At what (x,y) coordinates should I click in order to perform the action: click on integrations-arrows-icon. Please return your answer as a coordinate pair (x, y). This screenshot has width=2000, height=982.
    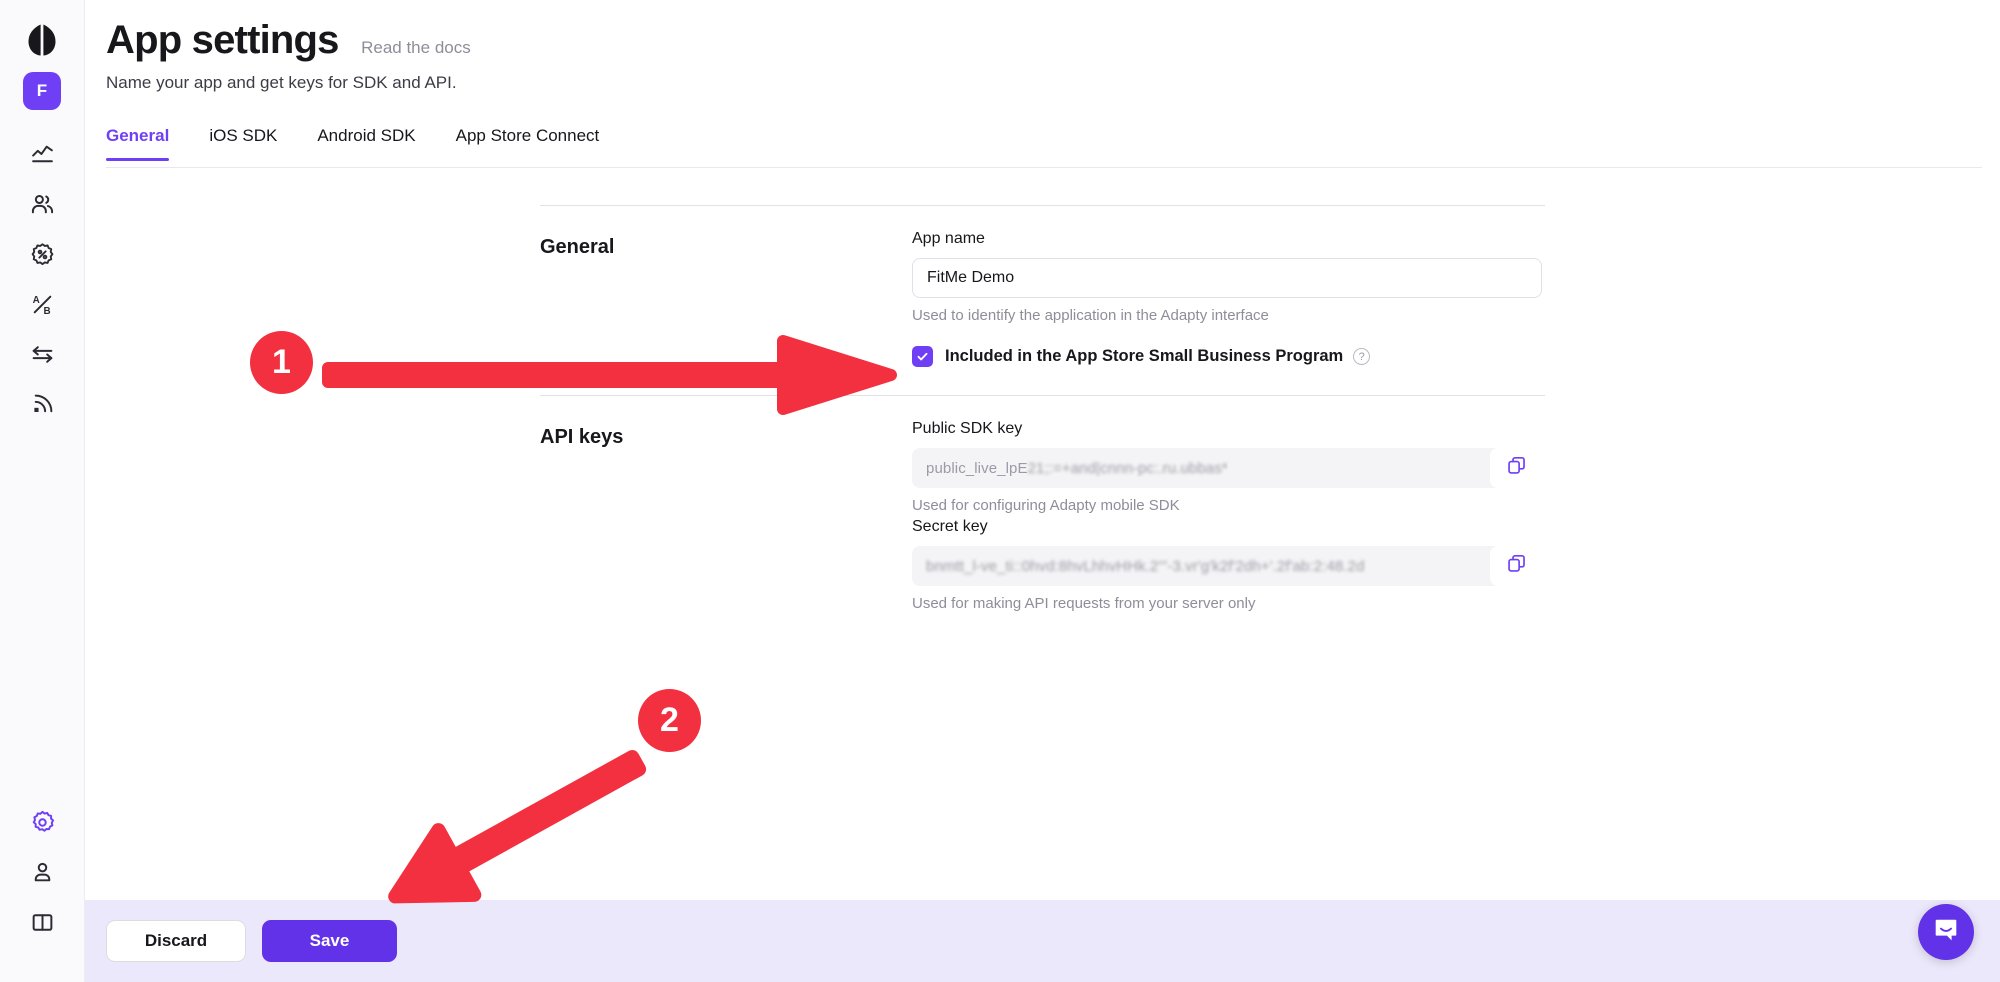
    Looking at the image, I should click on (42, 357).